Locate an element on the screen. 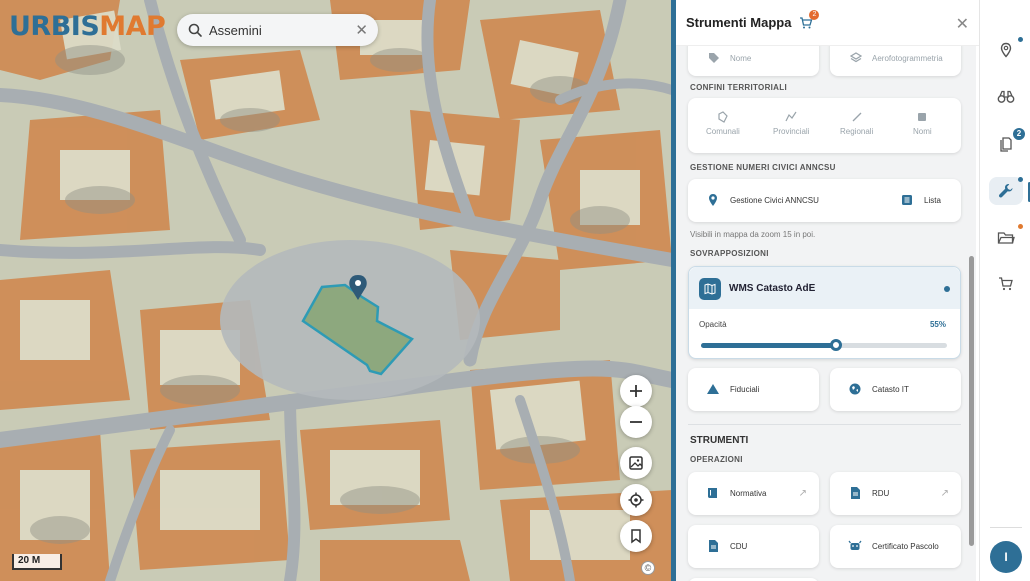 Image resolution: width=1030 pixels, height=581 pixels. catasto-it-label: Catasto IT is located at coordinates (890, 389).